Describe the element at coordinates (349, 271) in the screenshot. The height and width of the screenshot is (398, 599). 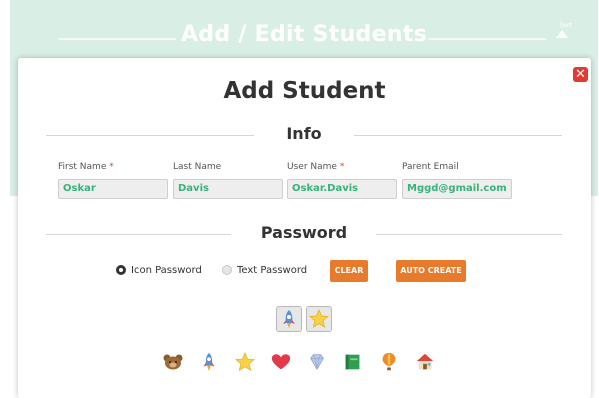
I see `clear-button: CLEAR` at that location.